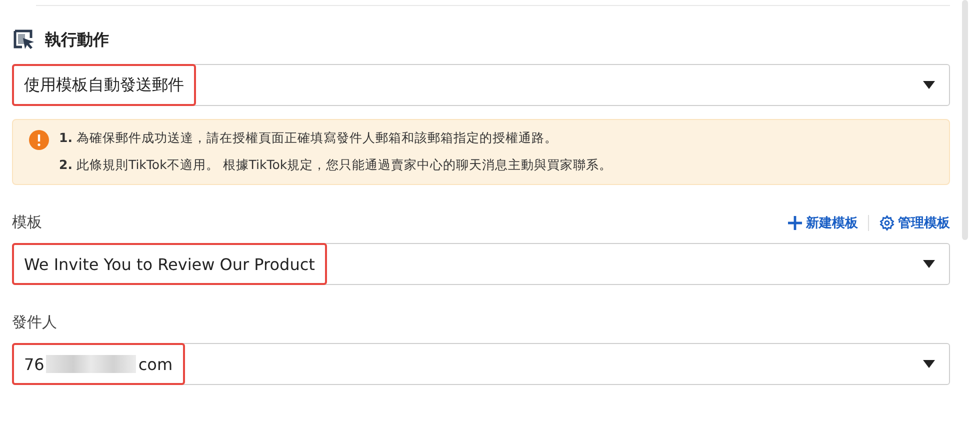  Describe the element at coordinates (795, 222) in the screenshot. I see `plus-icon` at that location.